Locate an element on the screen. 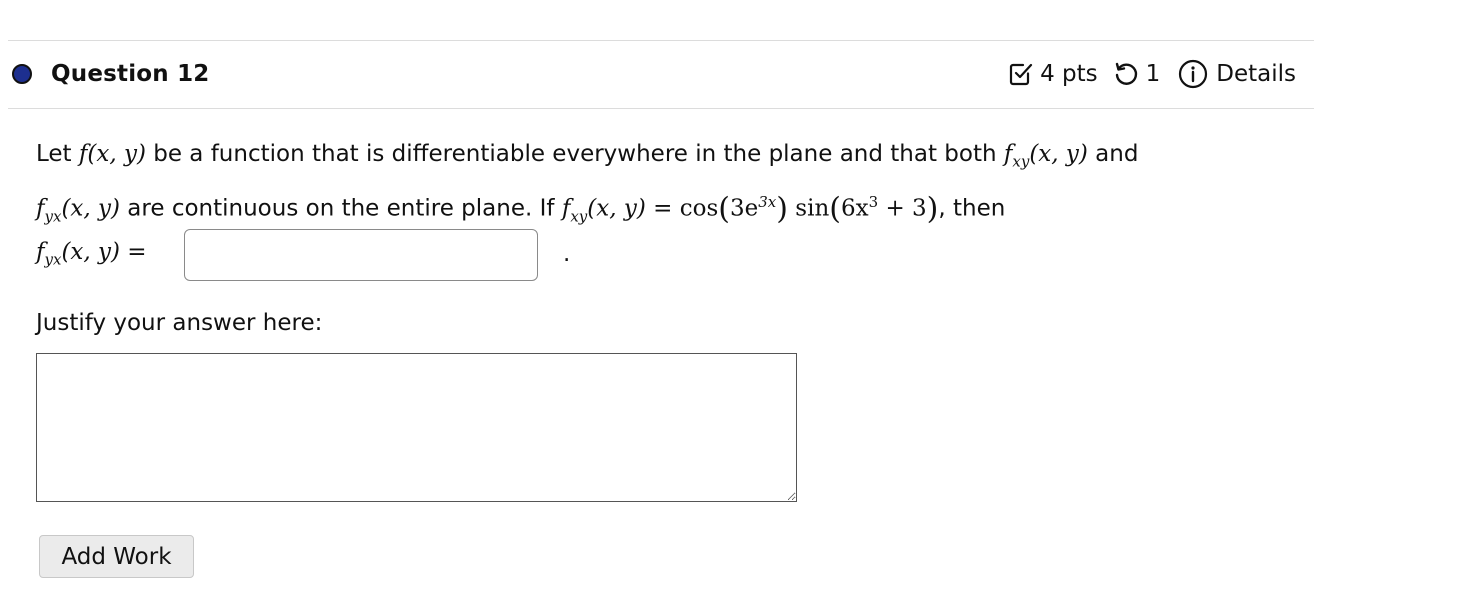 This screenshot has width=1480, height=604. answer-period: . is located at coordinates (567, 254).